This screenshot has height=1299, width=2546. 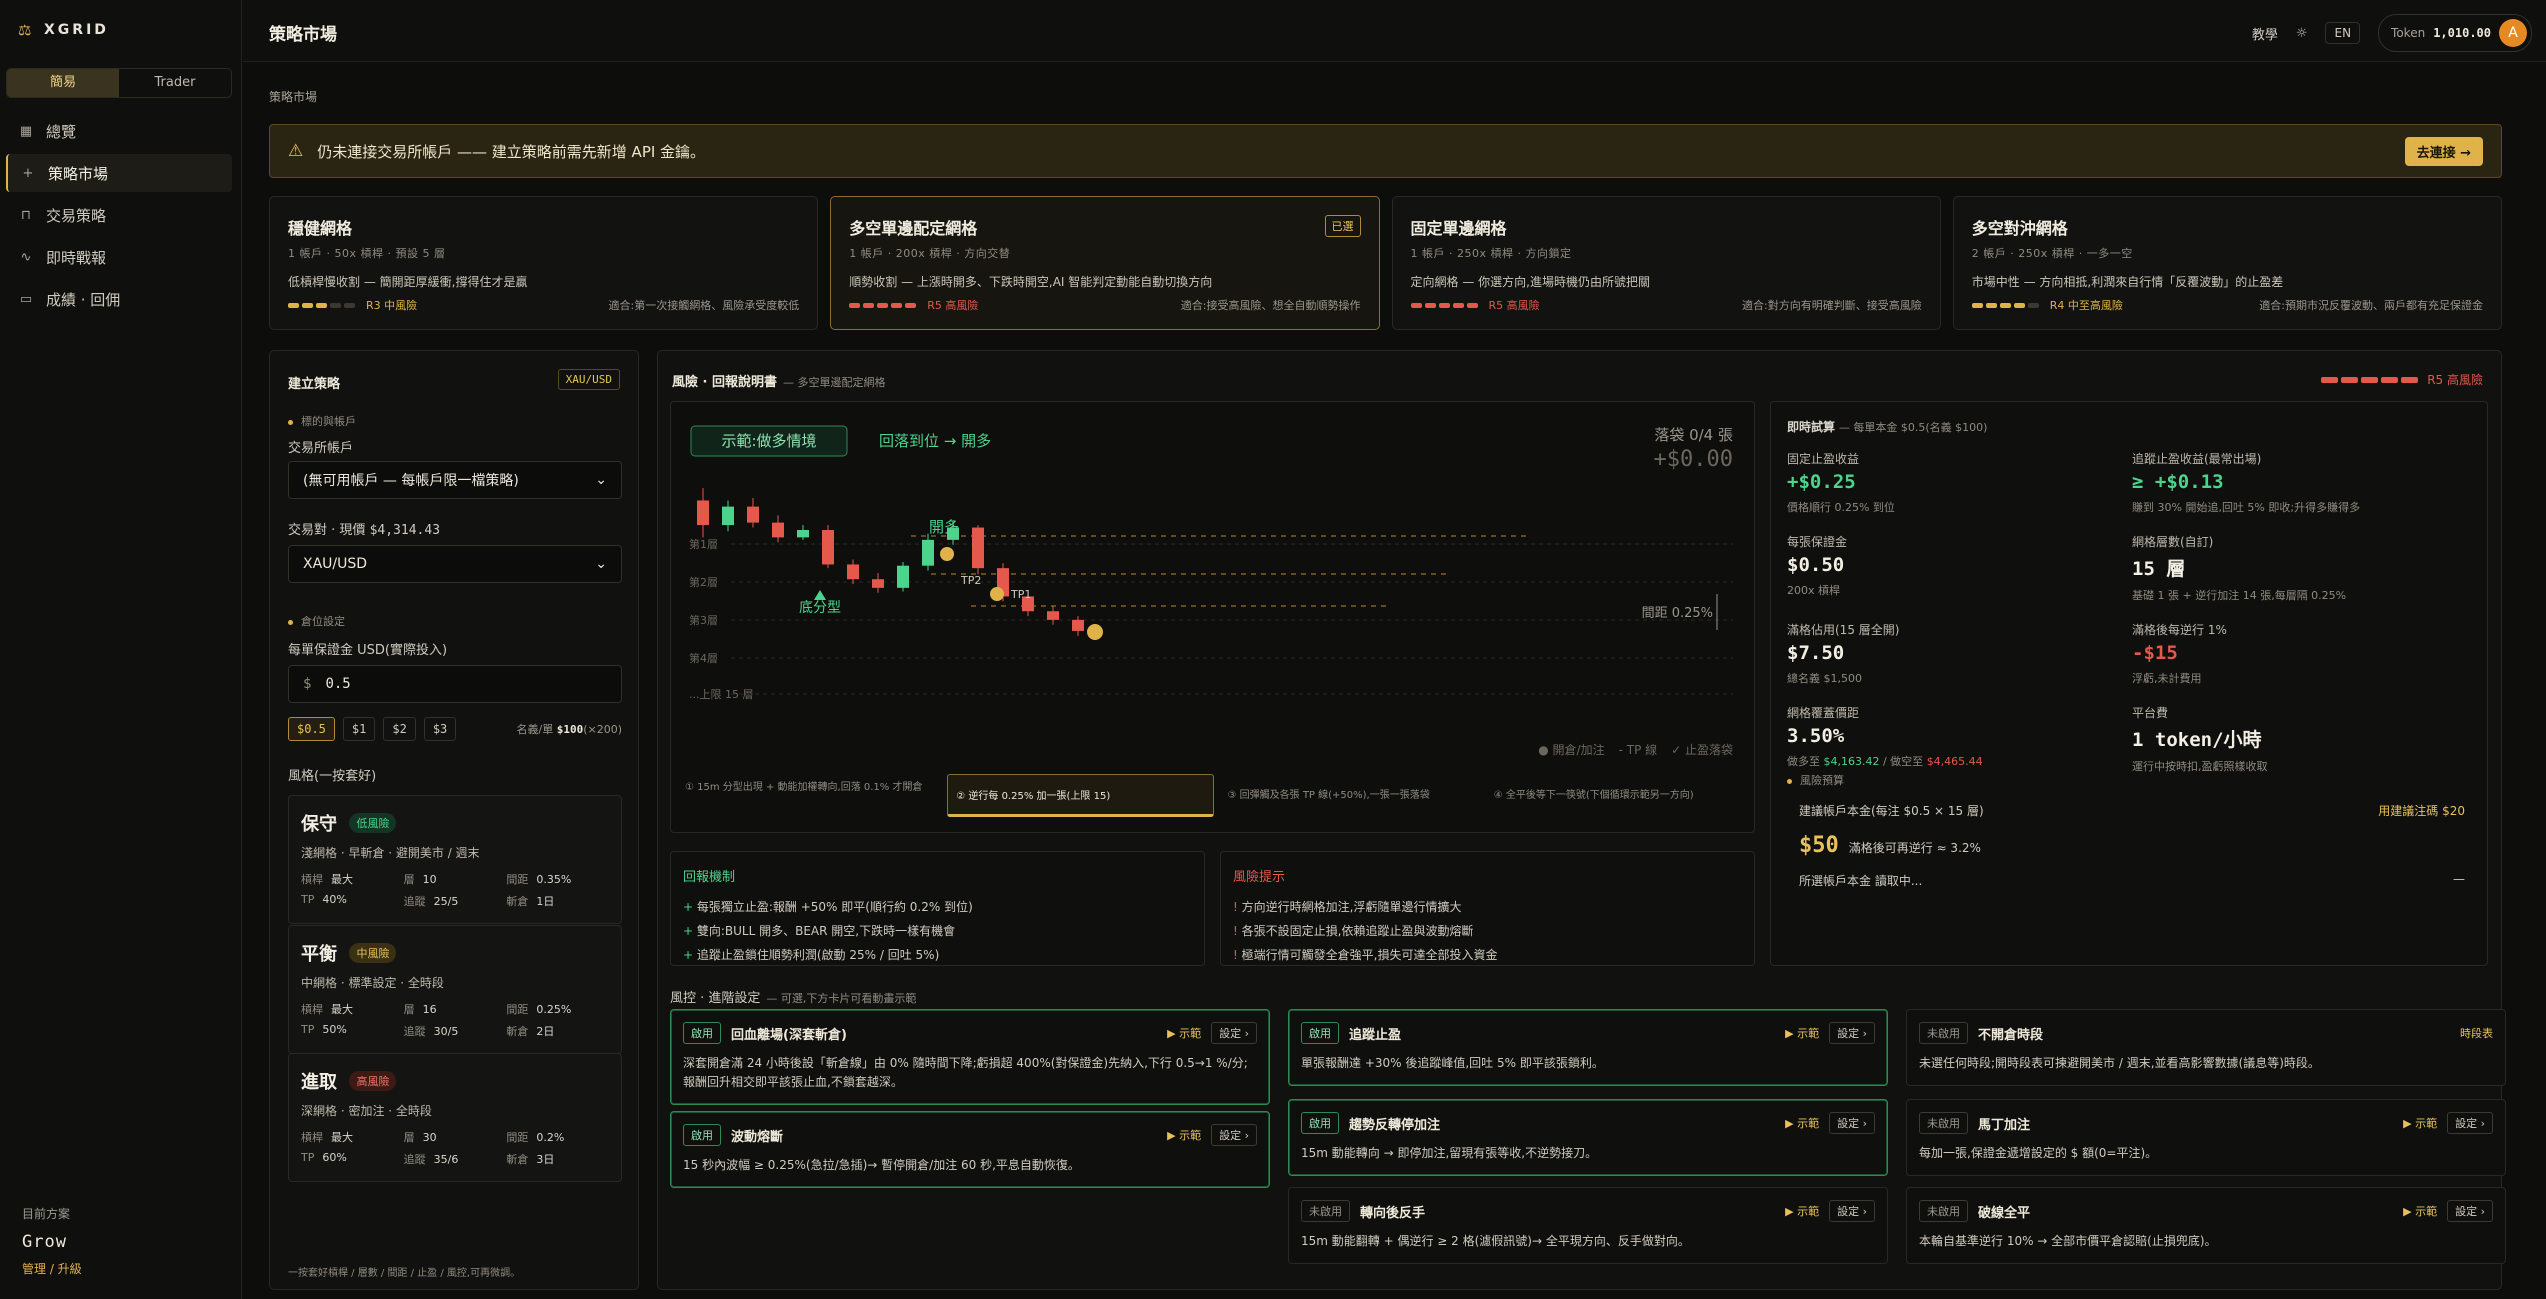 I want to click on sidebar-item-live: ∿ 即時戰報, so click(x=119, y=257).